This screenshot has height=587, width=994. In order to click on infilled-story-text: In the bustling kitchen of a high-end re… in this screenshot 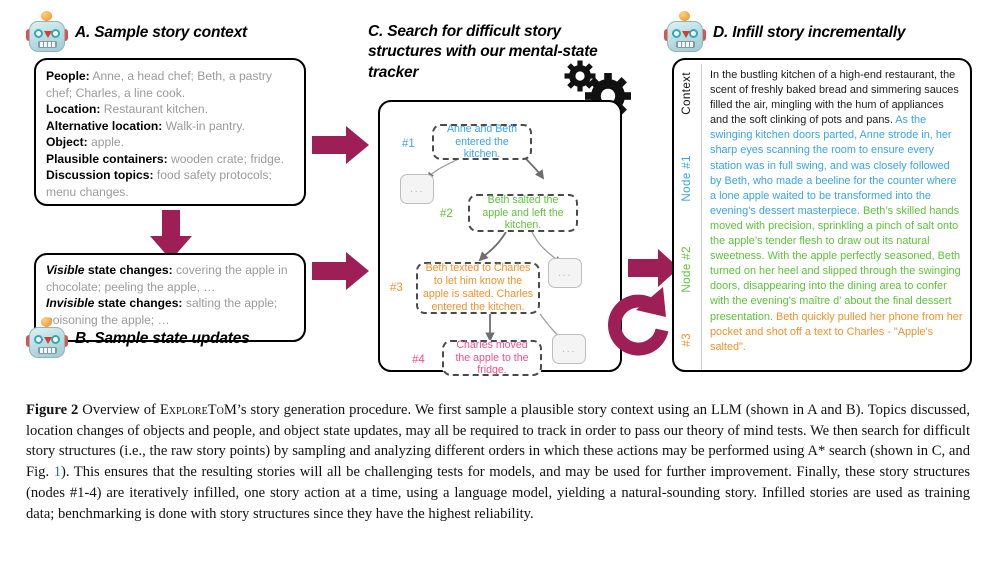, I will do `click(837, 211)`.